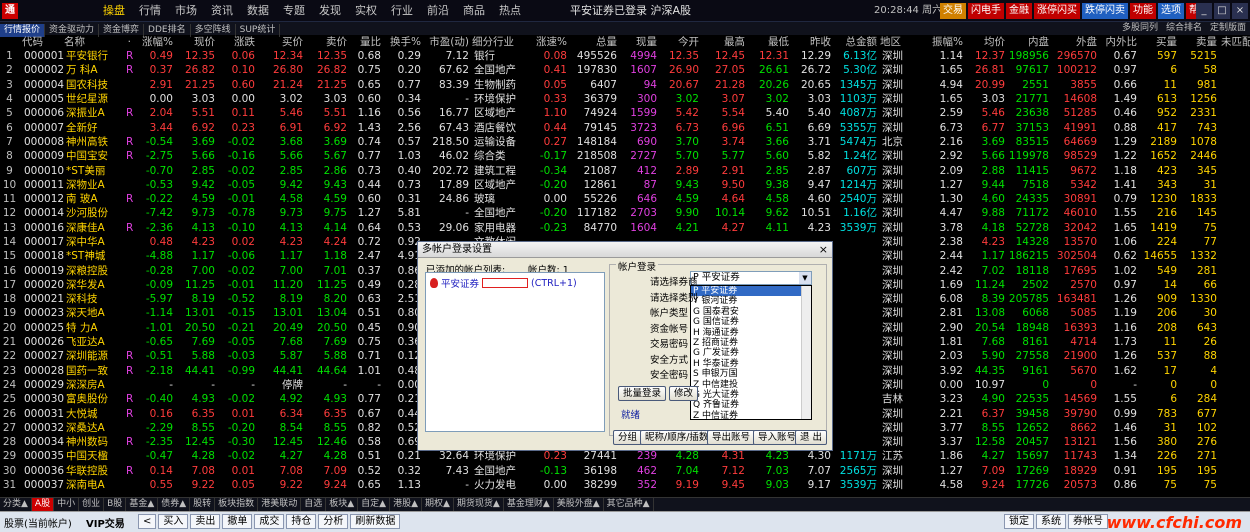  Describe the element at coordinates (751, 333) in the screenshot. I see `broker-option: H 海通证券` at that location.